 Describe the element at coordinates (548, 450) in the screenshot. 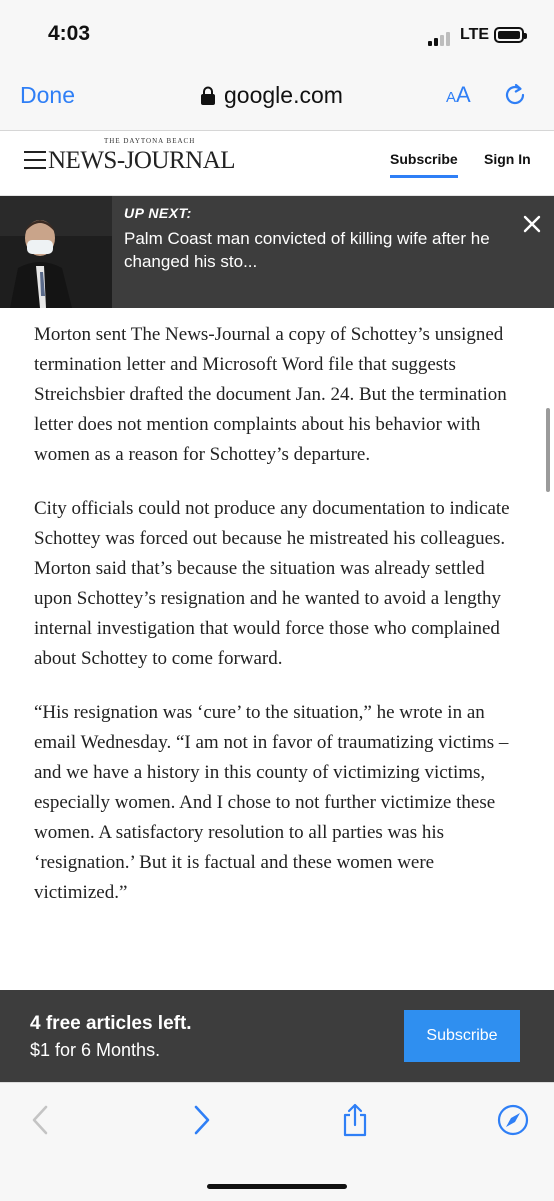

I see `scrollbar` at that location.